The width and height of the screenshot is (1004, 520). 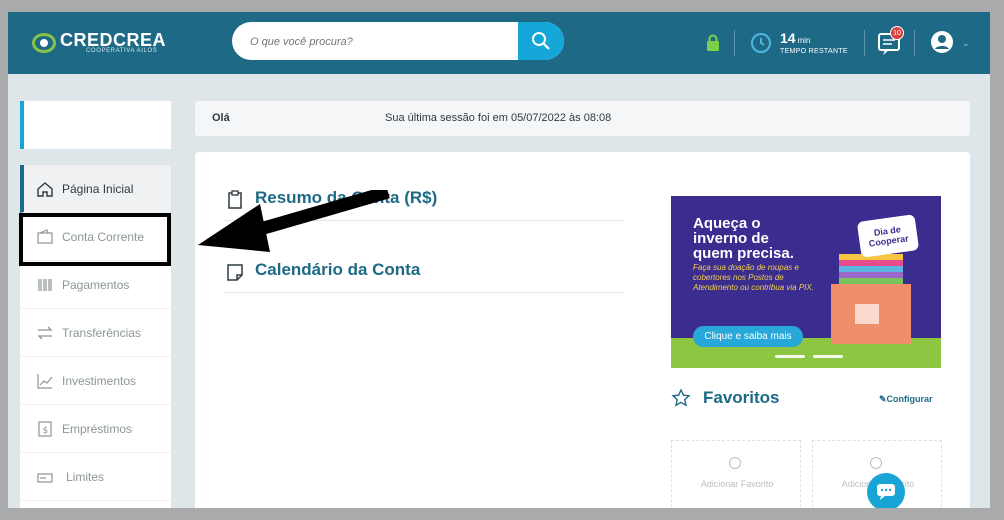 I want to click on sidebar-item-limits: Limites, so click(x=95, y=477).